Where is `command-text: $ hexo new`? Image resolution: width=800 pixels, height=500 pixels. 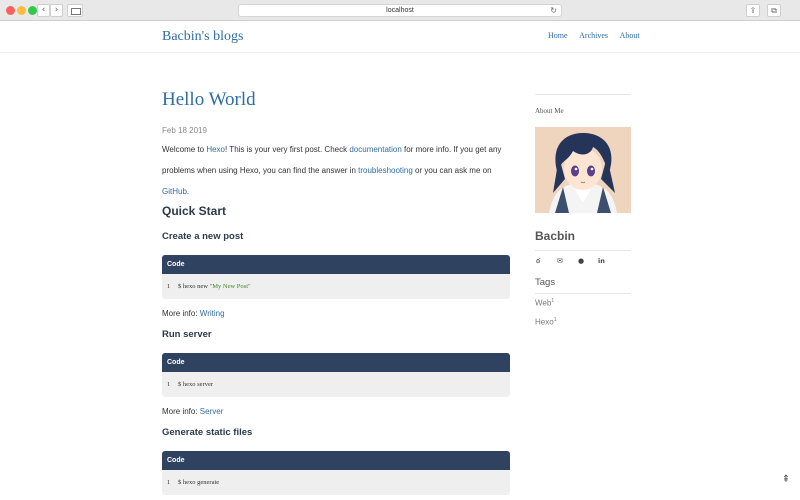 command-text: $ hexo new is located at coordinates (194, 286).